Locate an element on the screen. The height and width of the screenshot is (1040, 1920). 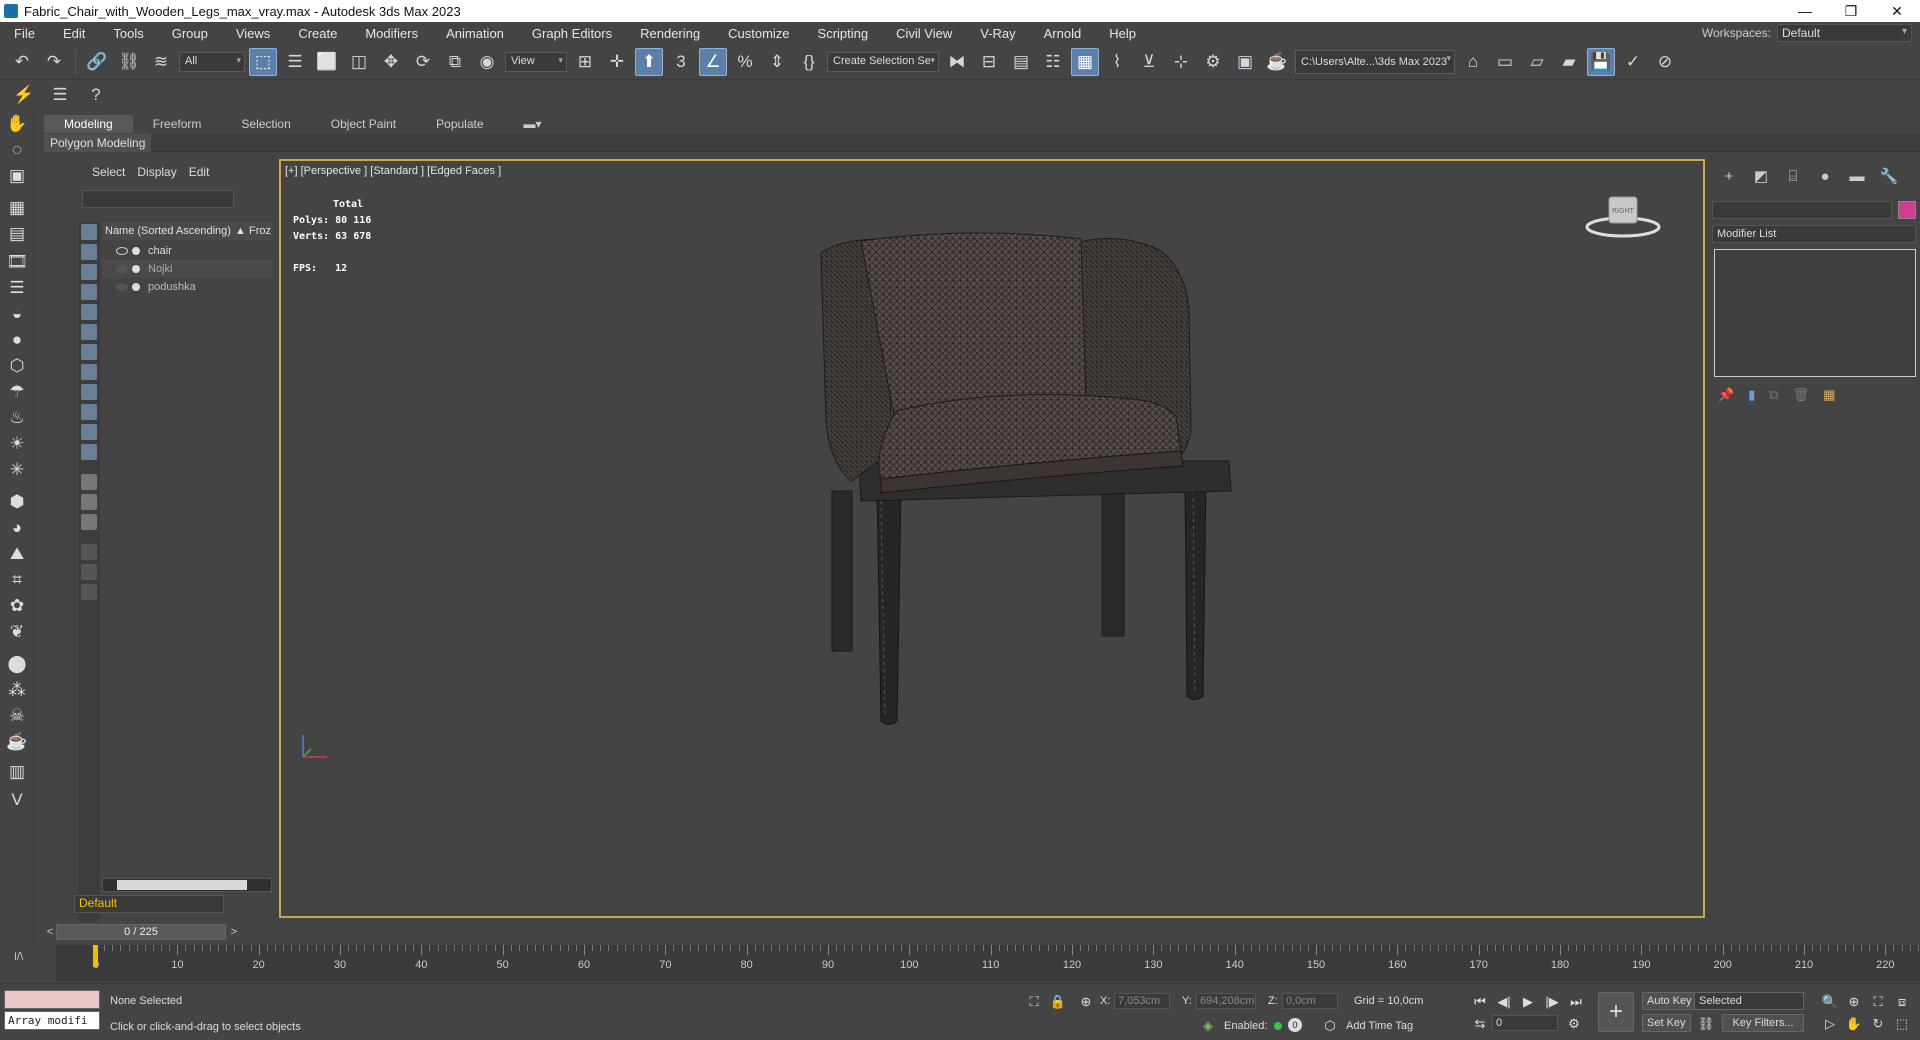
zoom-all-icon: ⊕ is located at coordinates (1854, 1002).